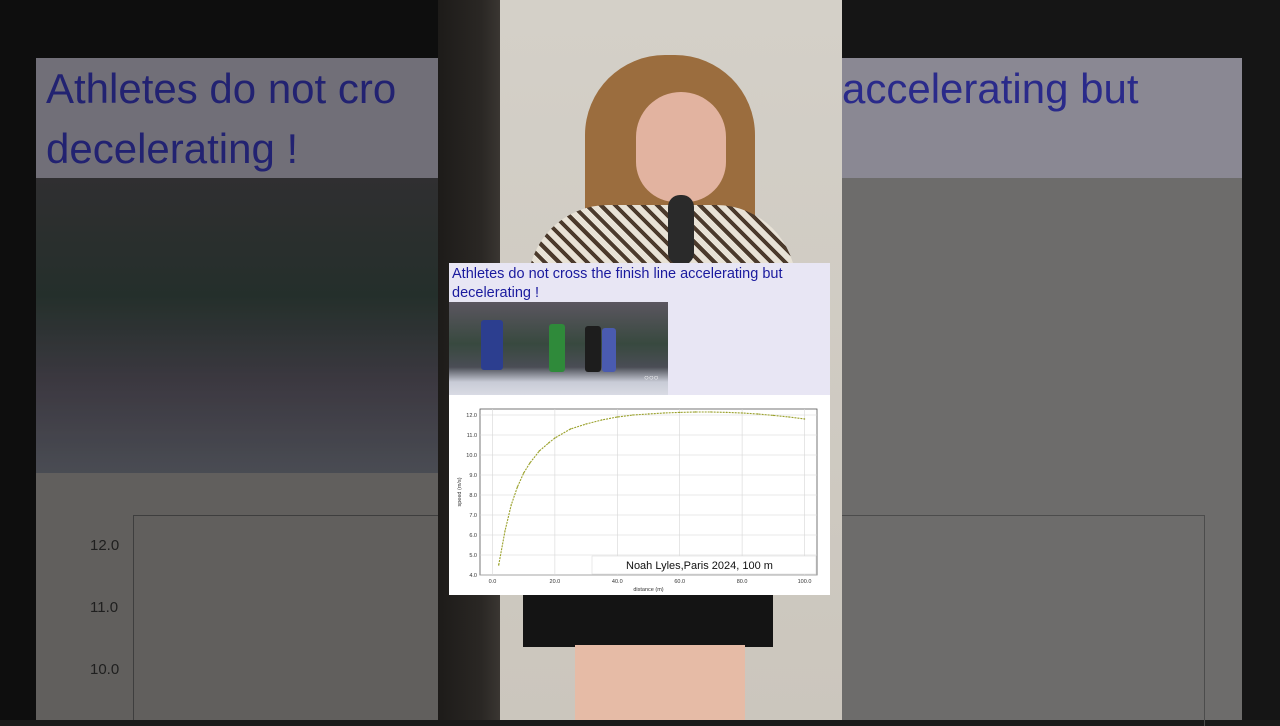 The width and height of the screenshot is (1280, 726). Describe the element at coordinates (473, 516) in the screenshot. I see `y-tick-label: 7.0` at that location.